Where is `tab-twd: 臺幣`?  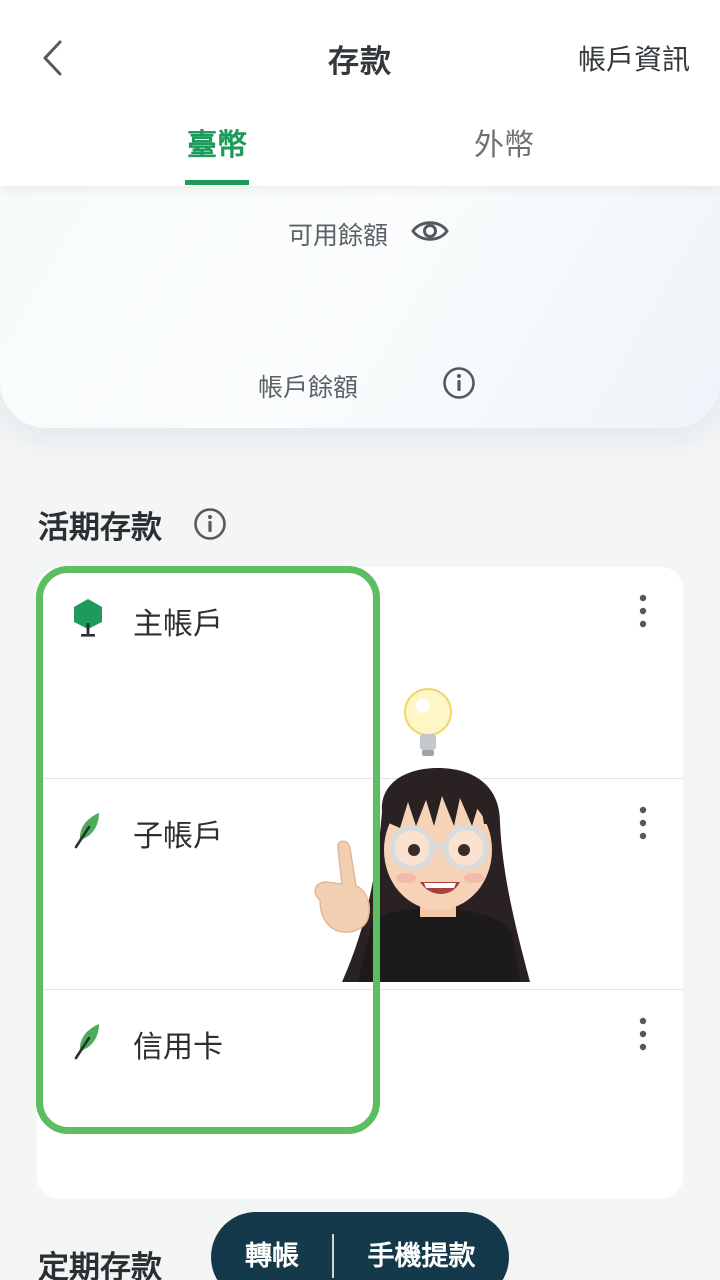 tab-twd: 臺幣 is located at coordinates (217, 142).